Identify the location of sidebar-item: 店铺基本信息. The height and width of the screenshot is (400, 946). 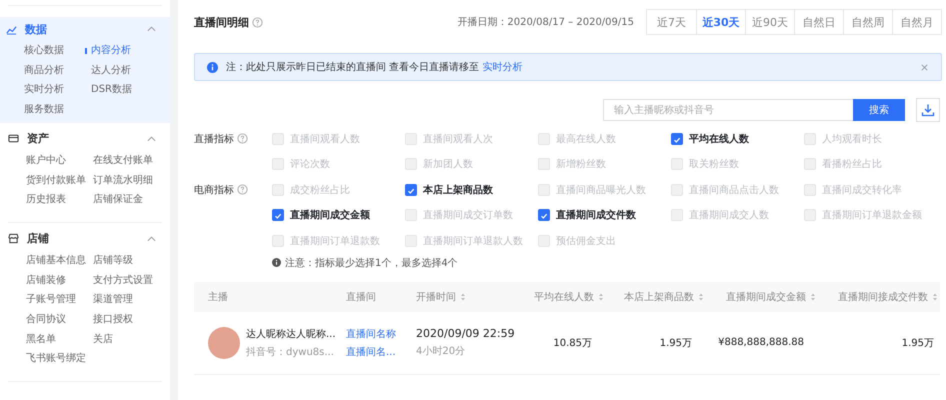
(59, 260).